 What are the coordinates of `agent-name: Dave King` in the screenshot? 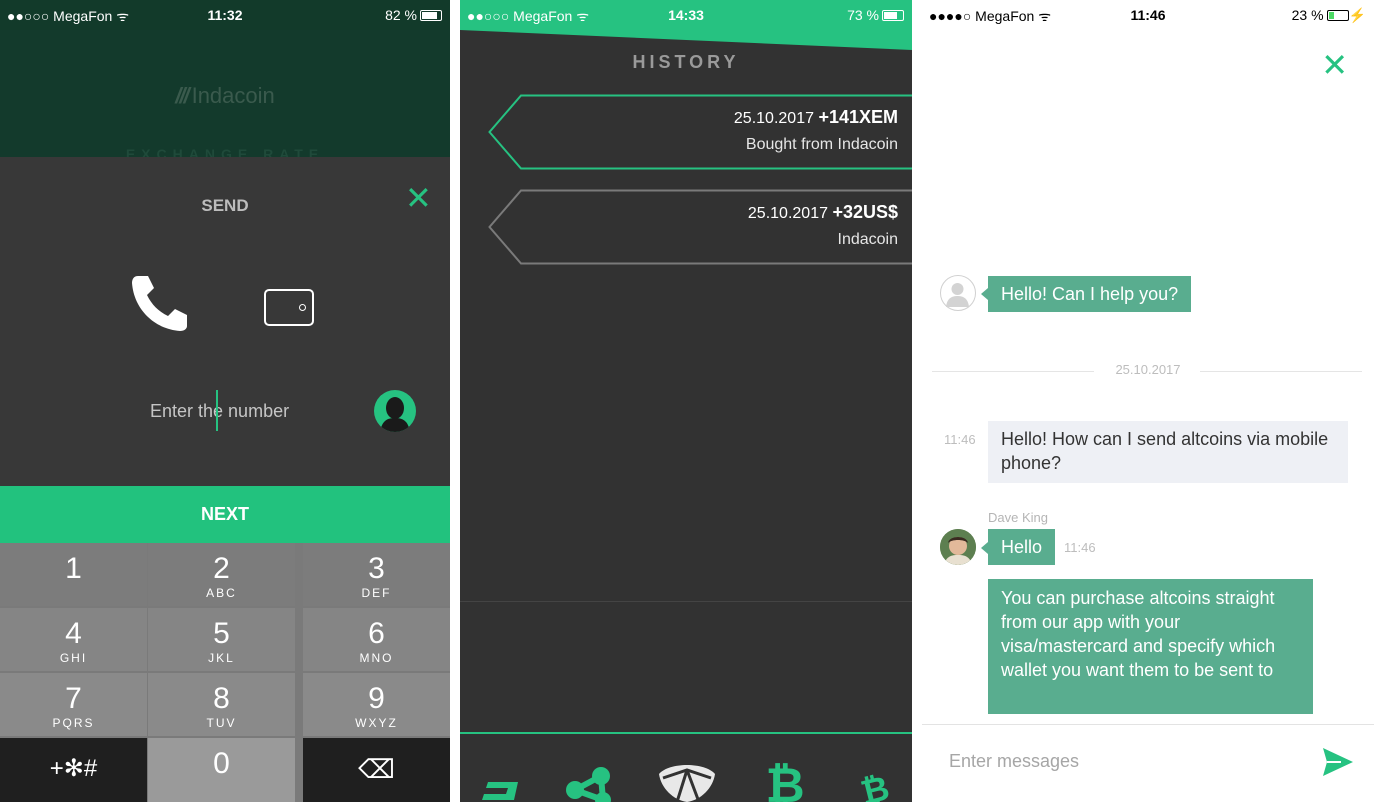 It's located at (1018, 517).